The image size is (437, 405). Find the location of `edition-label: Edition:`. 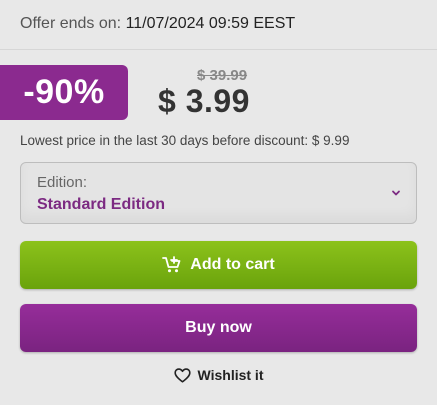

edition-label: Edition: is located at coordinates (62, 182).